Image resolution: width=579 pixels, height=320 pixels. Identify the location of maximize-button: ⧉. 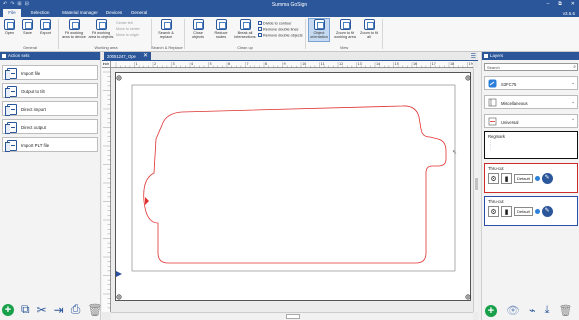
(560, 4).